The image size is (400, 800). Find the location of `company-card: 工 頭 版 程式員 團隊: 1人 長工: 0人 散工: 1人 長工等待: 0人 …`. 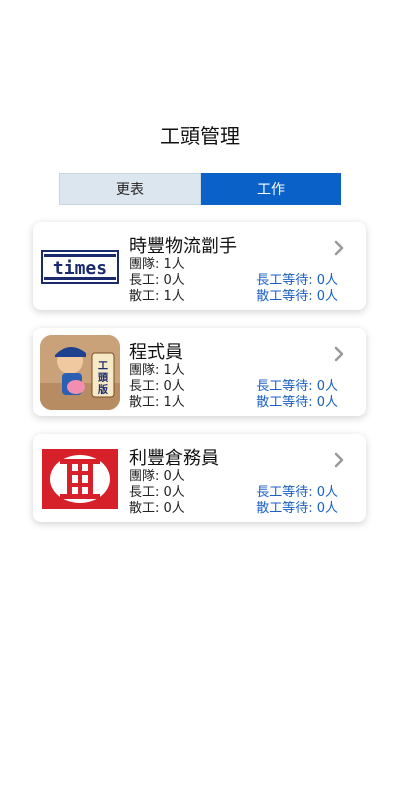

company-card: 工 頭 版 程式員 團隊: 1人 長工: 0人 散工: 1人 長工等待: 0人 … is located at coordinates (199, 372).